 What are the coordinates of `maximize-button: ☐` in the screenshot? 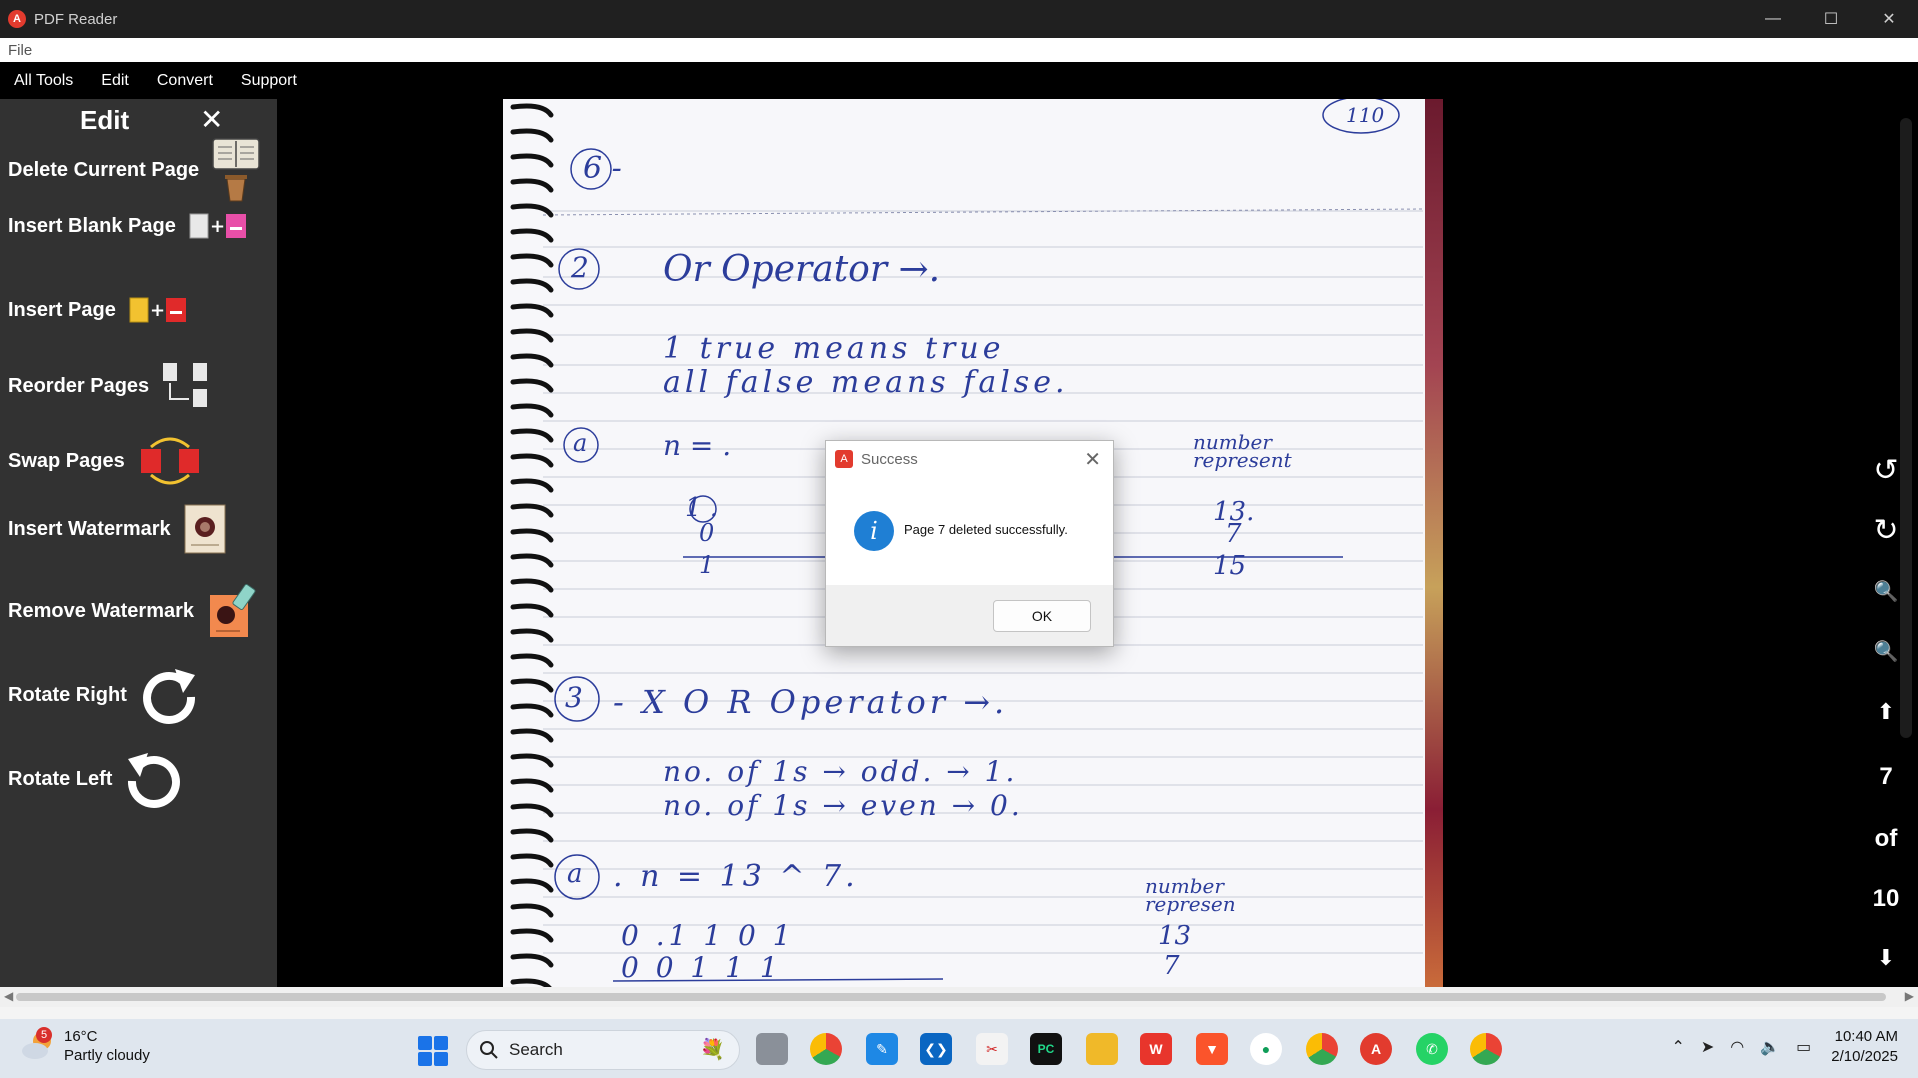 It's located at (1831, 19).